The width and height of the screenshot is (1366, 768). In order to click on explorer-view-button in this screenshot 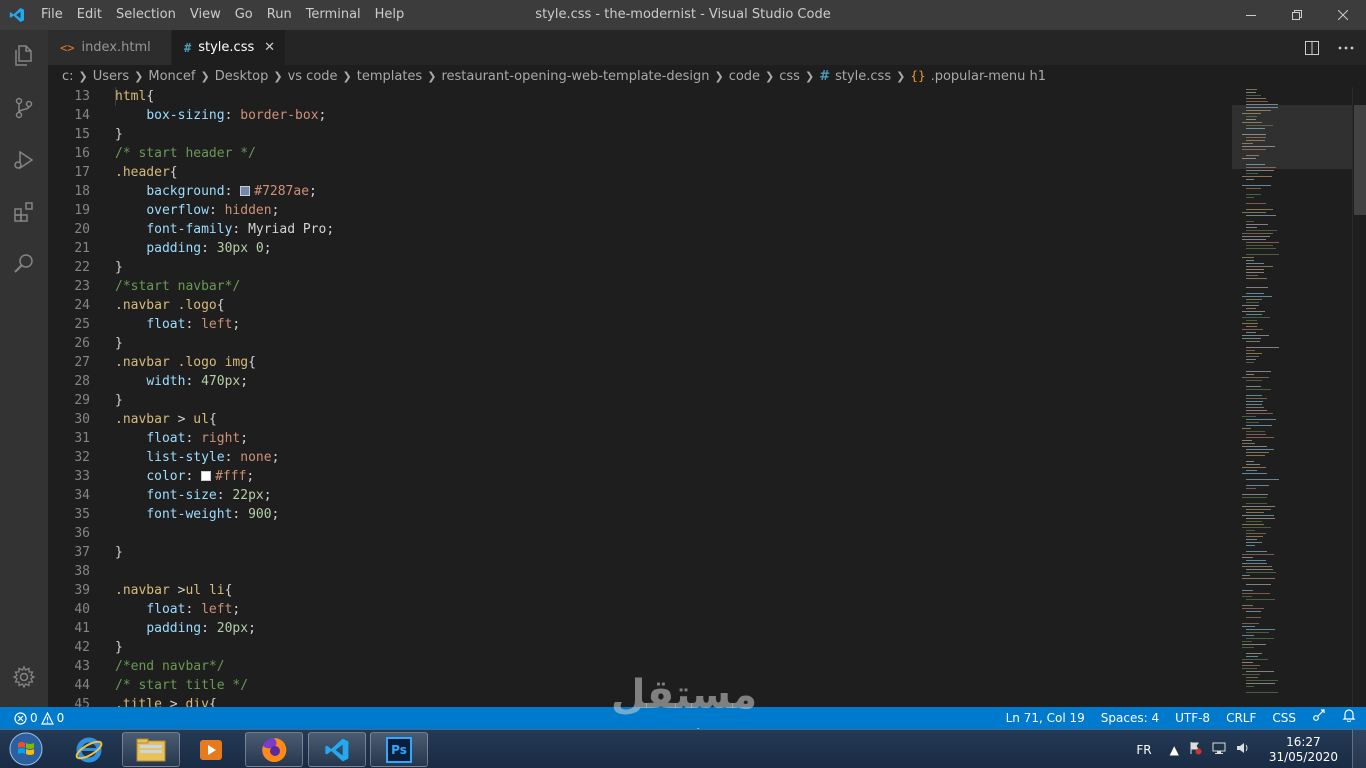, I will do `click(24, 56)`.